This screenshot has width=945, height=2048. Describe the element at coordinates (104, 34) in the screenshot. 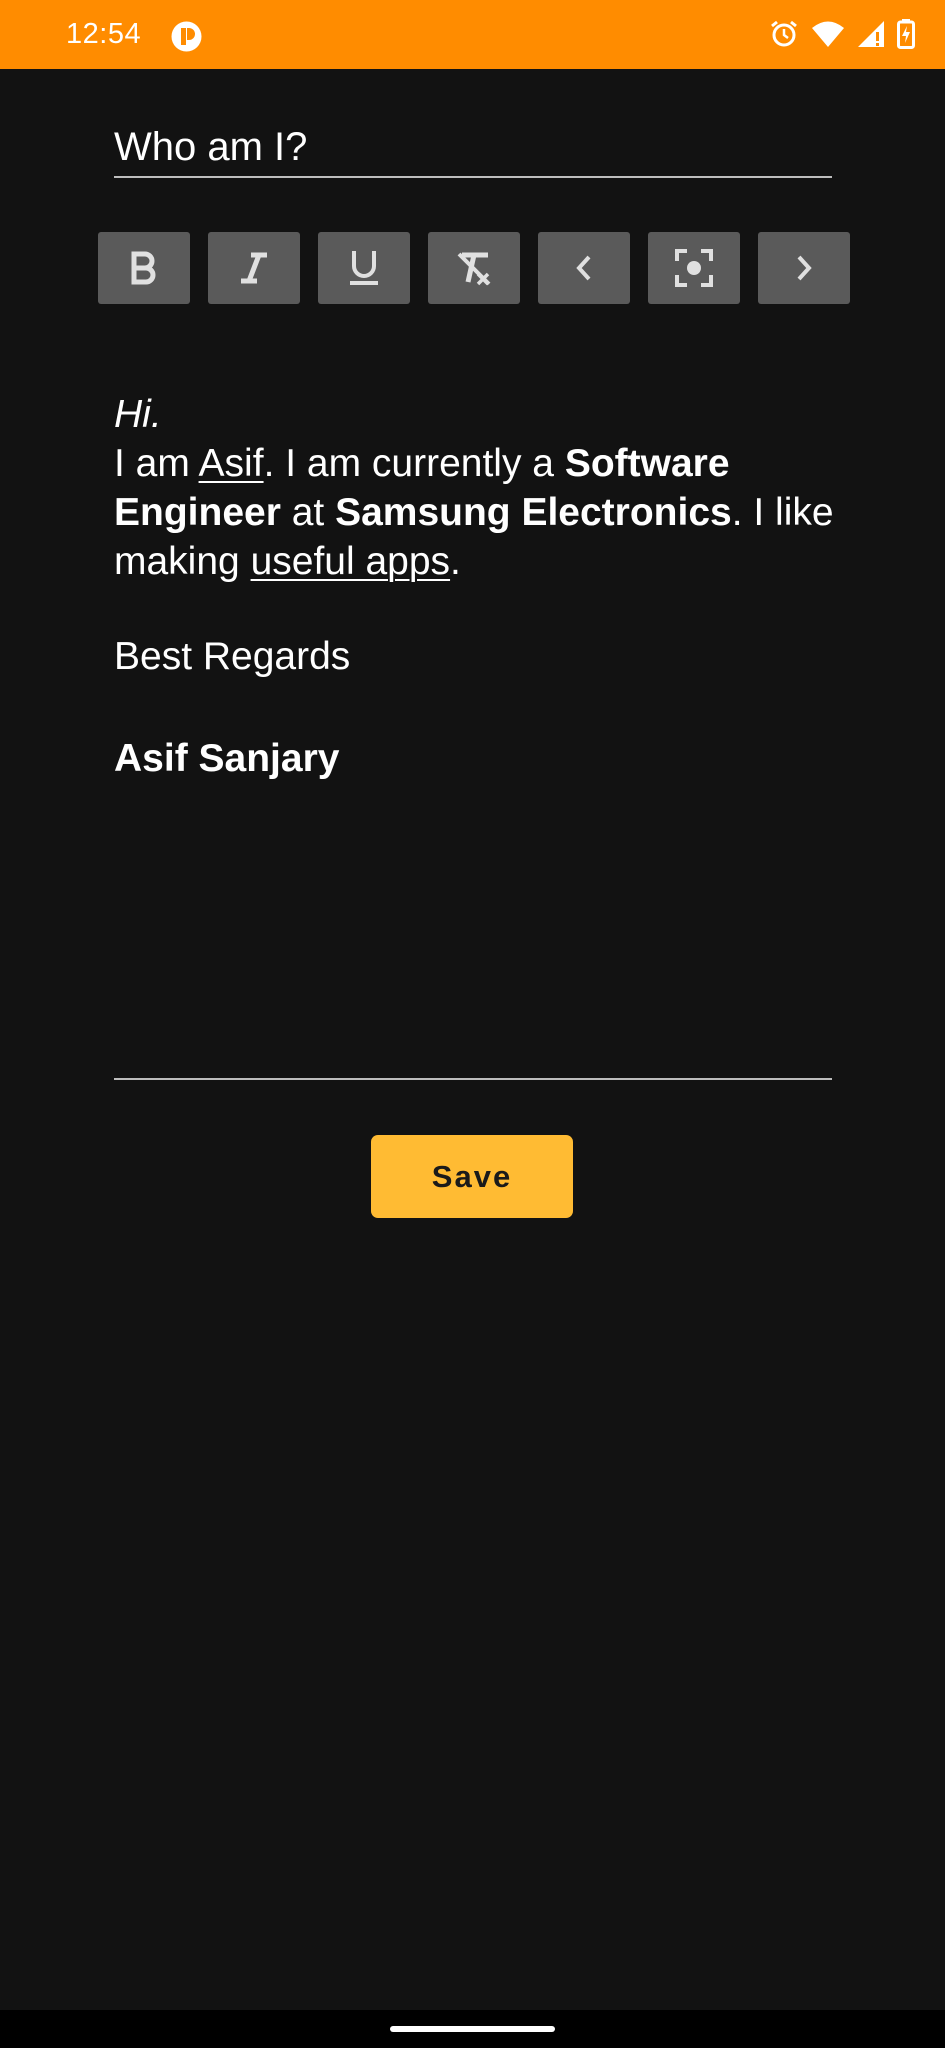

I see `status-time: 12:54` at that location.